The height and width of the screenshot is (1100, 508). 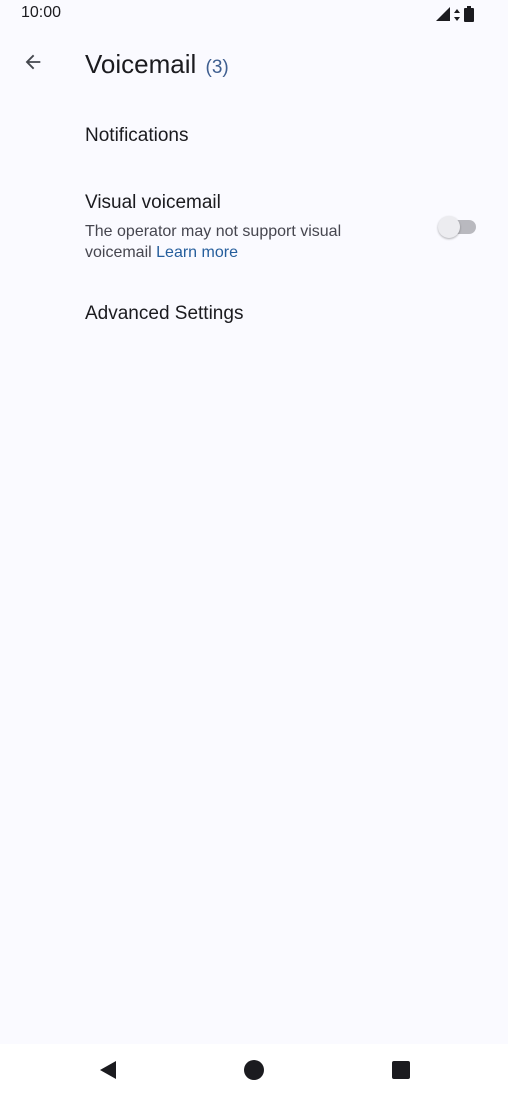 What do you see at coordinates (164, 313) in the screenshot?
I see `advanced-settings-title: Advanced Settings` at bounding box center [164, 313].